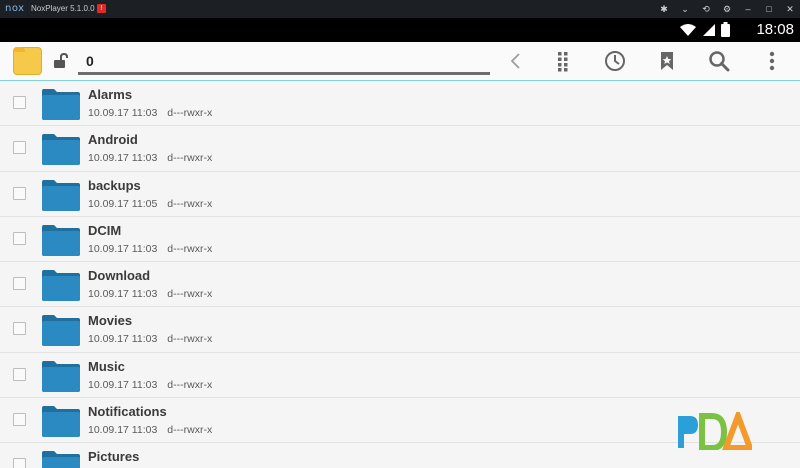  I want to click on file-name: backups, so click(114, 185).